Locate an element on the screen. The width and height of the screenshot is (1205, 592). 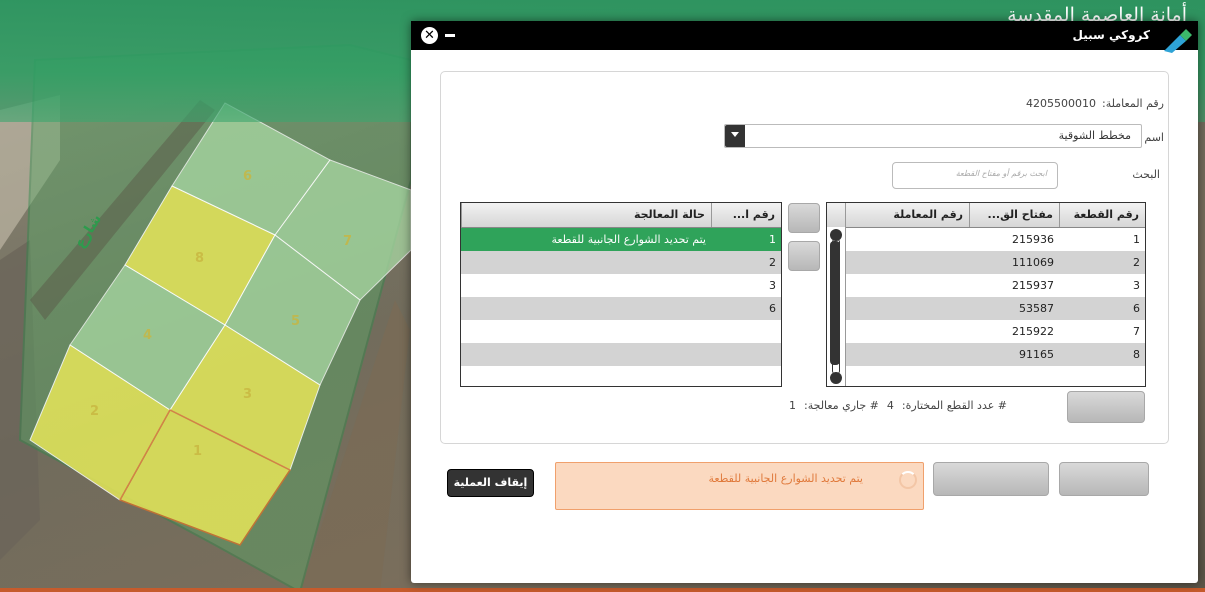
cell-plot: 3 is located at coordinates (1136, 285).